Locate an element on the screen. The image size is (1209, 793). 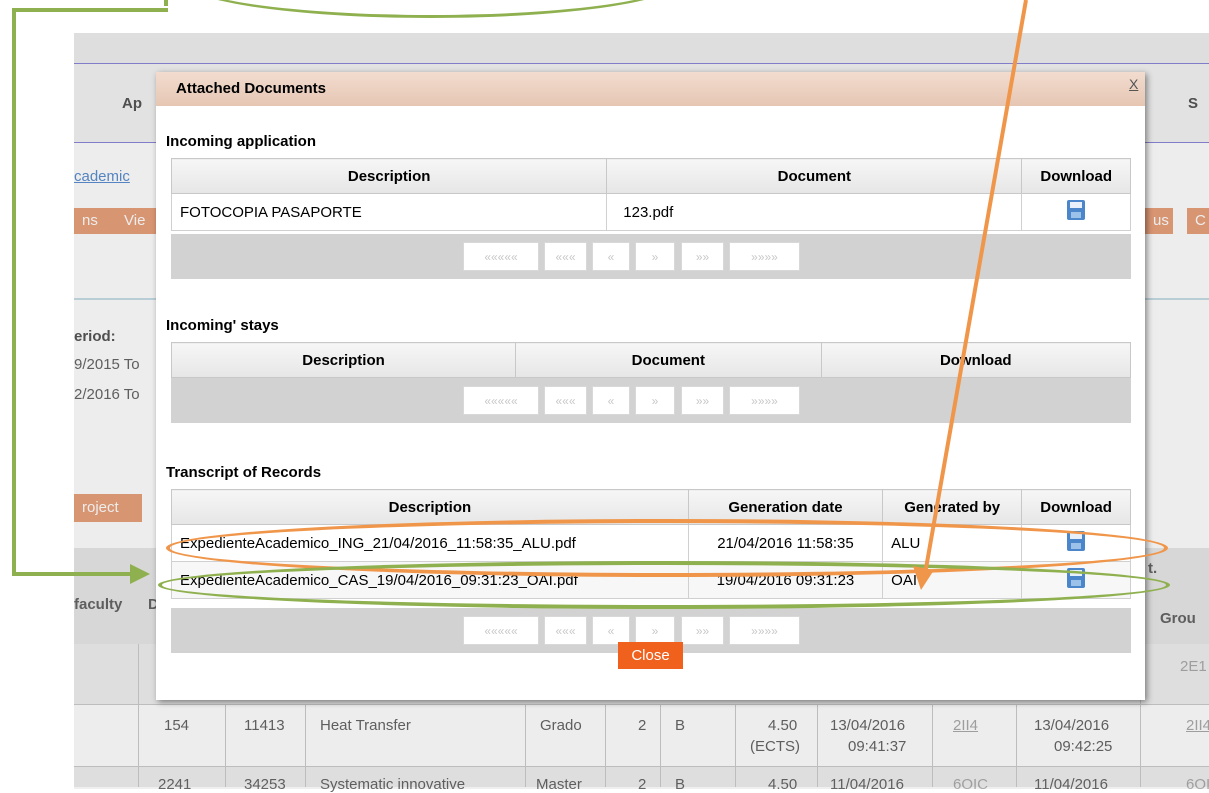
modal-titlebar: Attached Documents X is located at coordinates (650, 89).